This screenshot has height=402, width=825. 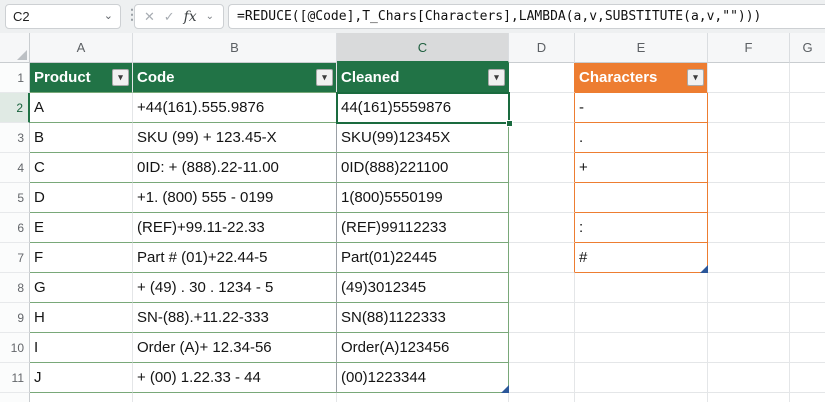 What do you see at coordinates (749, 258) in the screenshot?
I see `cell-f7` at bounding box center [749, 258].